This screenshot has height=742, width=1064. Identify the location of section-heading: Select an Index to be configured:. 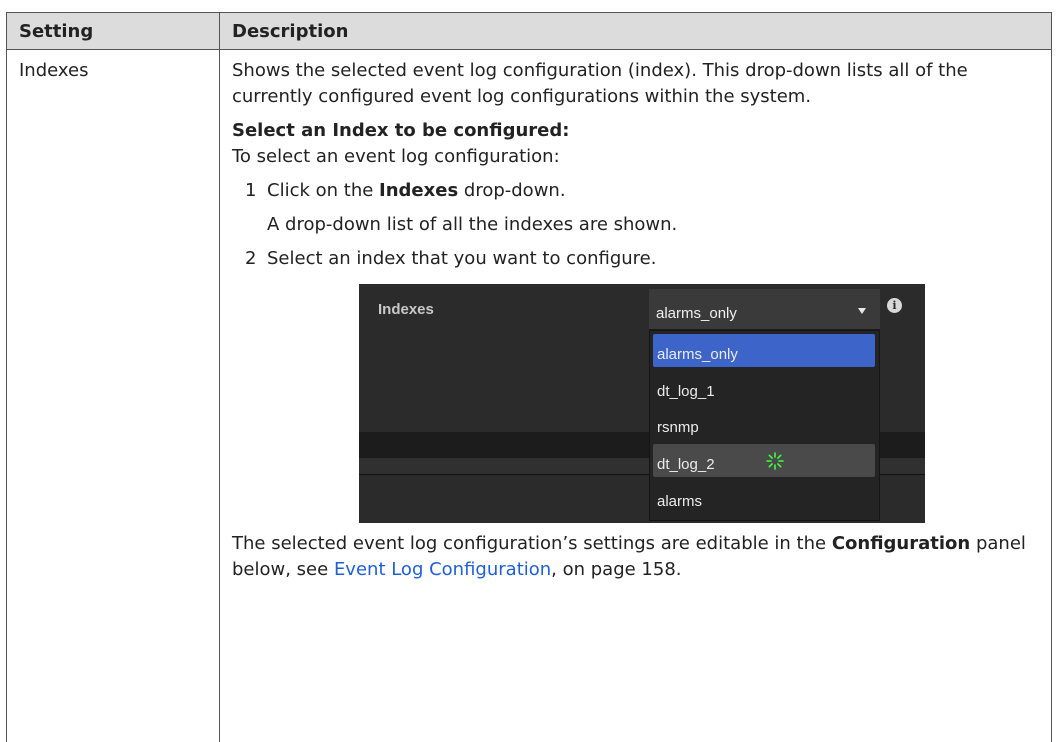
(636, 131).